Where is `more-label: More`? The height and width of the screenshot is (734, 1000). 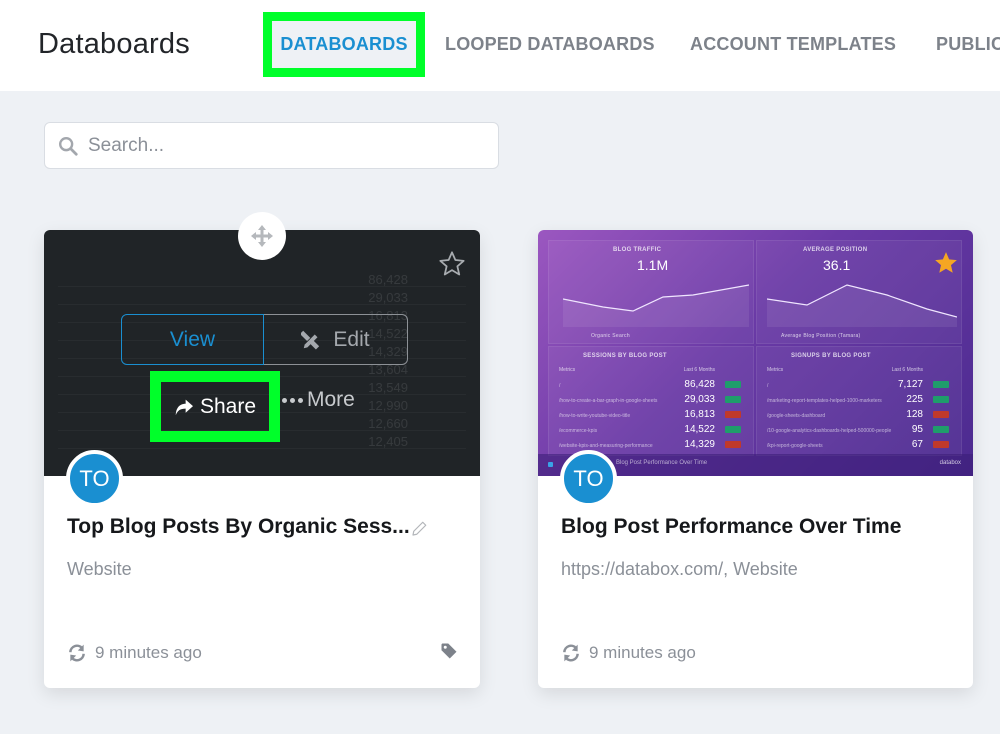 more-label: More is located at coordinates (331, 399).